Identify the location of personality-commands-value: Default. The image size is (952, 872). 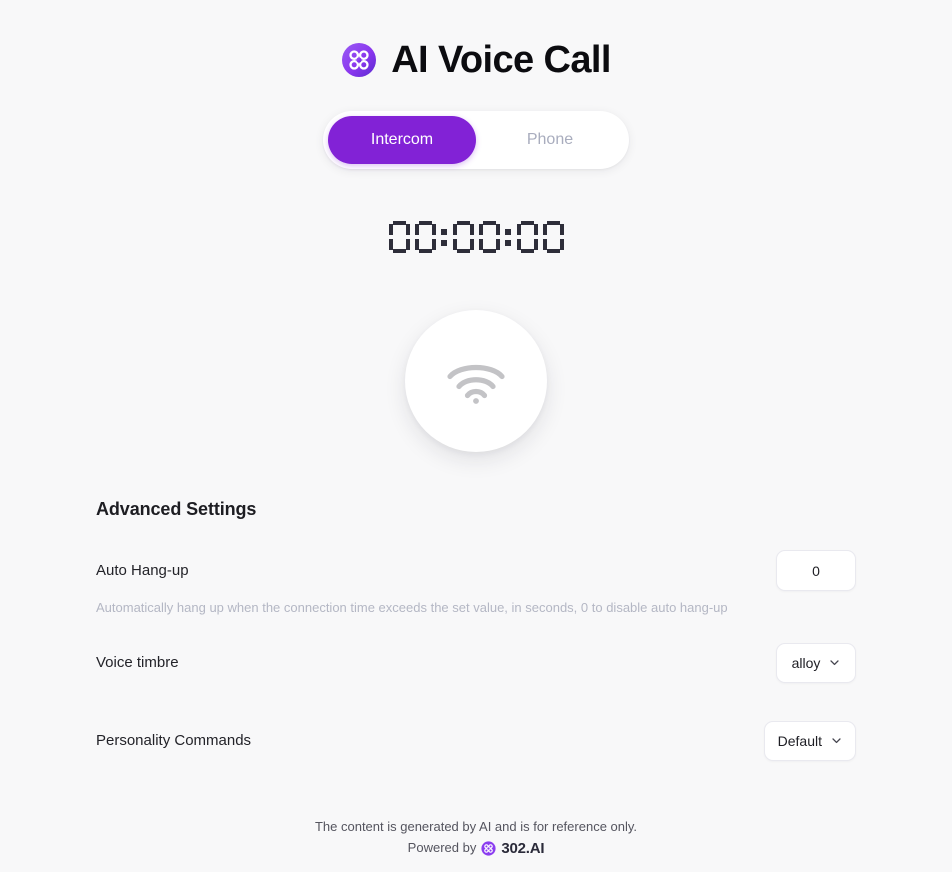
(799, 740).